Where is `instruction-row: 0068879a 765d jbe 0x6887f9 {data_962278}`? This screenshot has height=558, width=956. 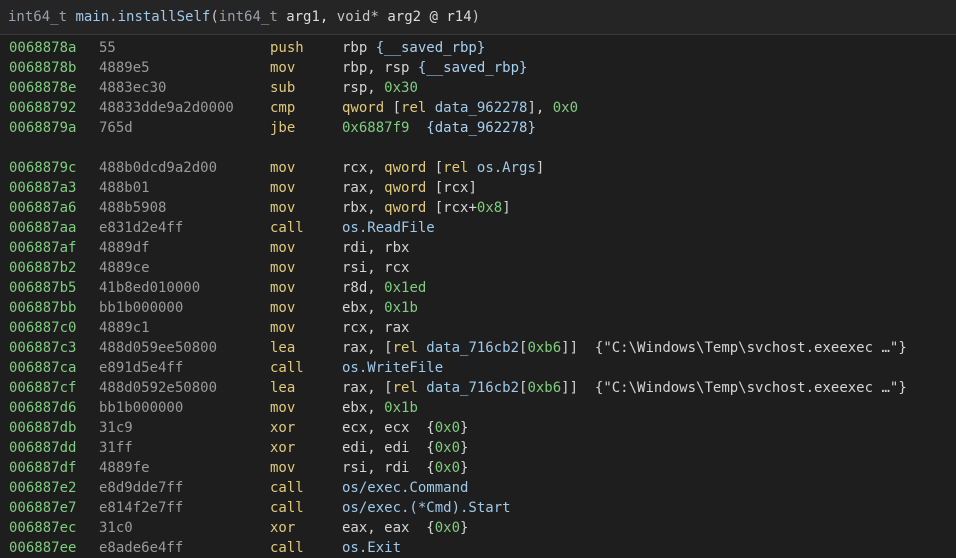
instruction-row: 0068879a 765d jbe 0x6887f9 {data_962278} is located at coordinates (478, 128).